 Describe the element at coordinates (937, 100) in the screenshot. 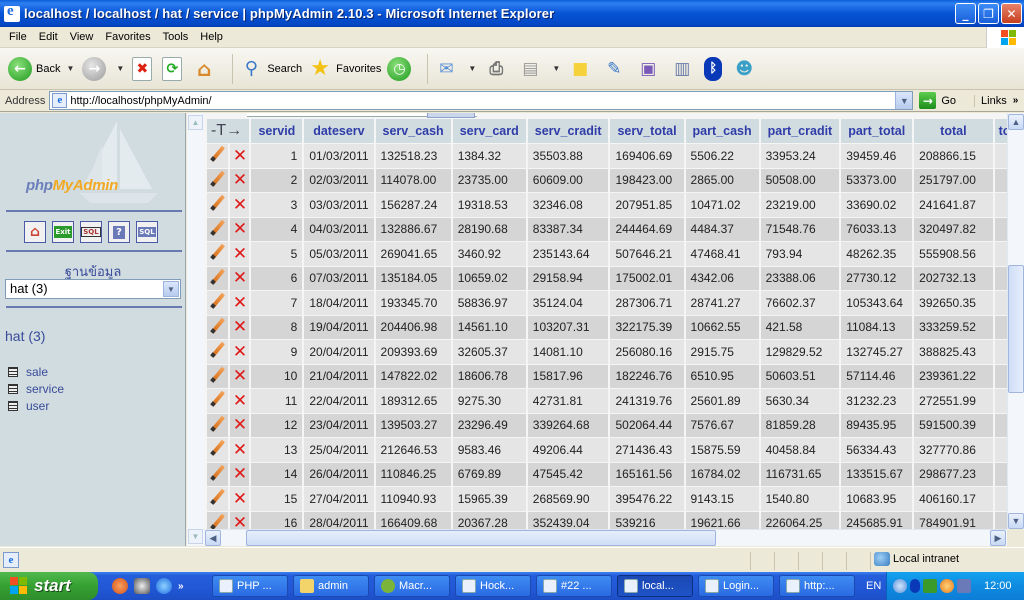

I see `go-button: → Go` at that location.